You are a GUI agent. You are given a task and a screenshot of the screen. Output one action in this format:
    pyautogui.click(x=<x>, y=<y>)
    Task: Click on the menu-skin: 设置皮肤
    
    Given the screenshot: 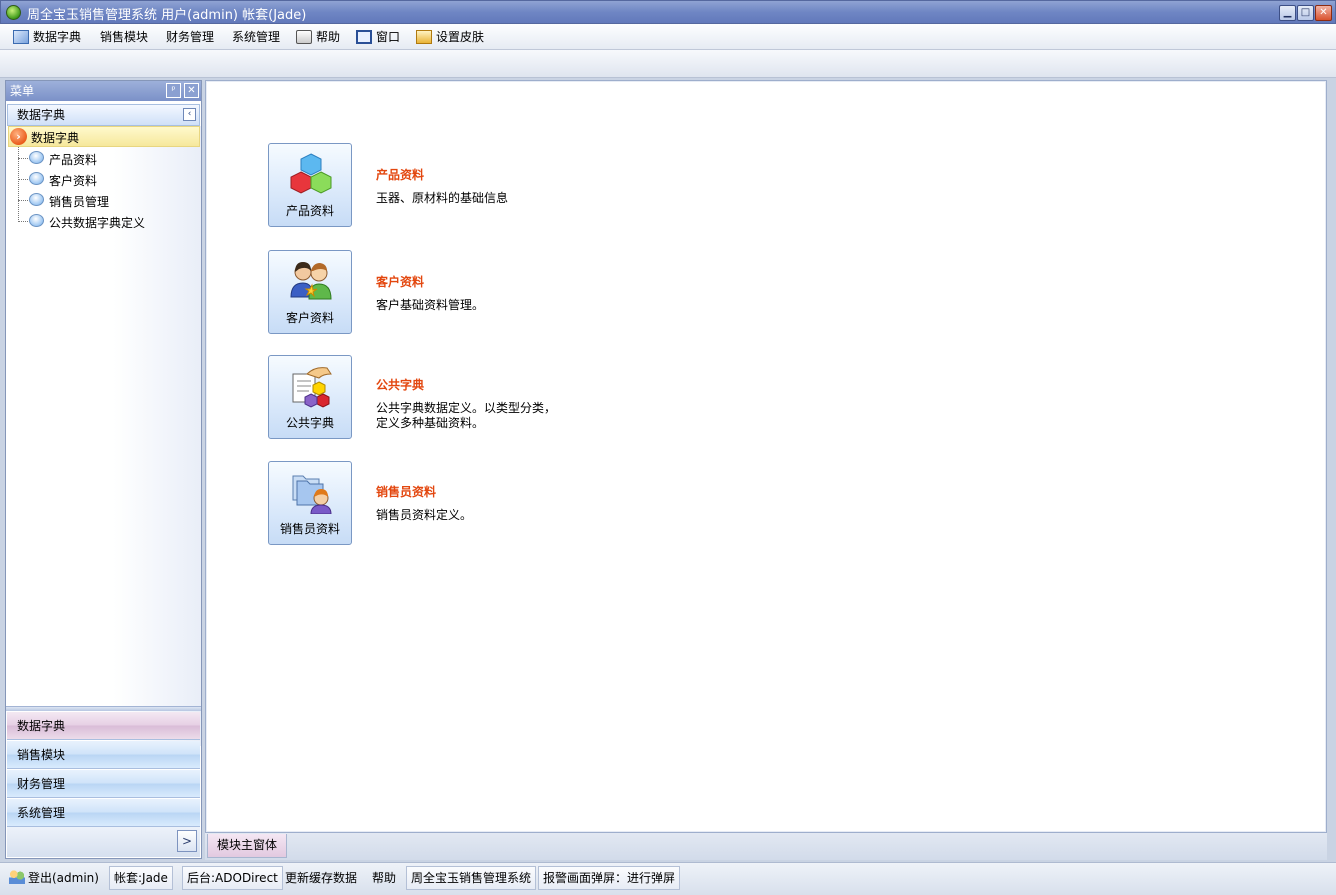 What is the action you would take?
    pyautogui.click(x=450, y=37)
    